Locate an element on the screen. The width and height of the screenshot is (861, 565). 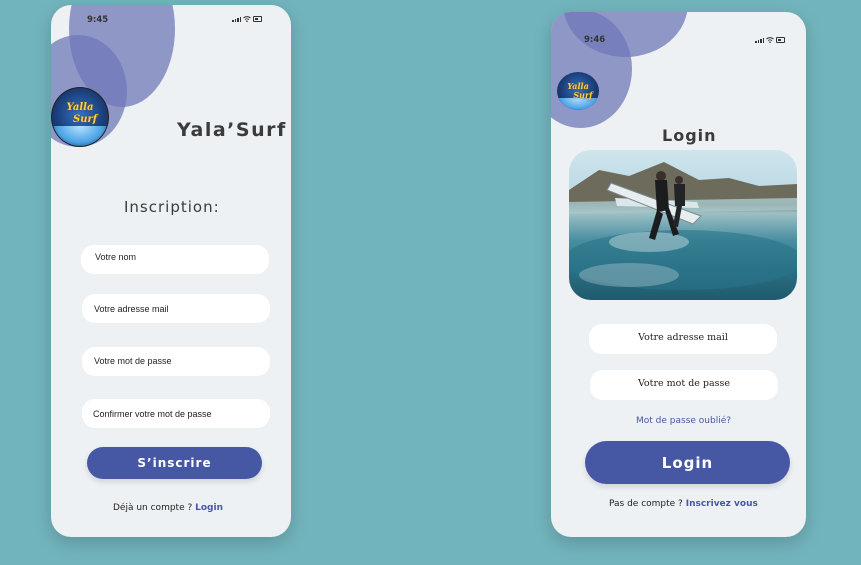
status-time: 9:46 is located at coordinates (595, 40).